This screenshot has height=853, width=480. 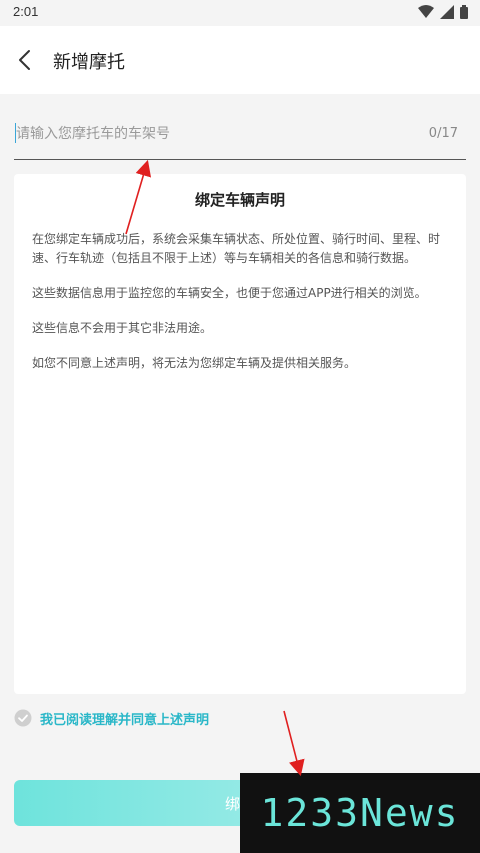 I want to click on status-icons, so click(x=443, y=12).